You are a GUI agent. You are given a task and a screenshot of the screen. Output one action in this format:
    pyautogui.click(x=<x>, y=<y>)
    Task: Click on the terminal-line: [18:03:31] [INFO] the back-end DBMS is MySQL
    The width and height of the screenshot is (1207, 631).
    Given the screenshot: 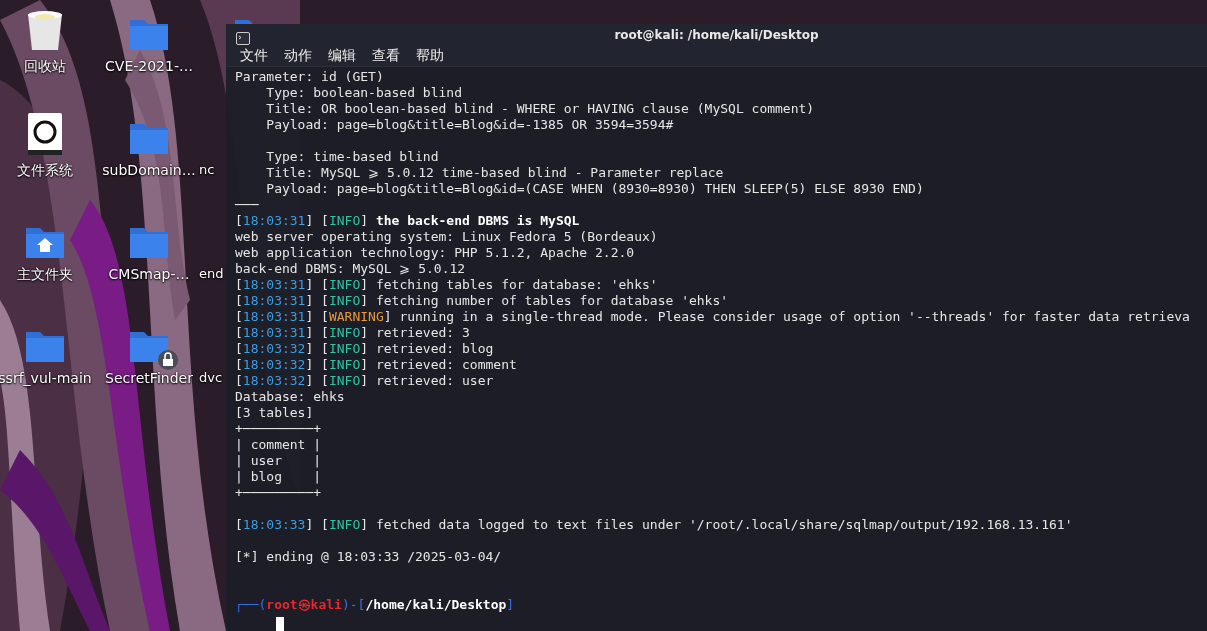 What is the action you would take?
    pyautogui.click(x=407, y=221)
    